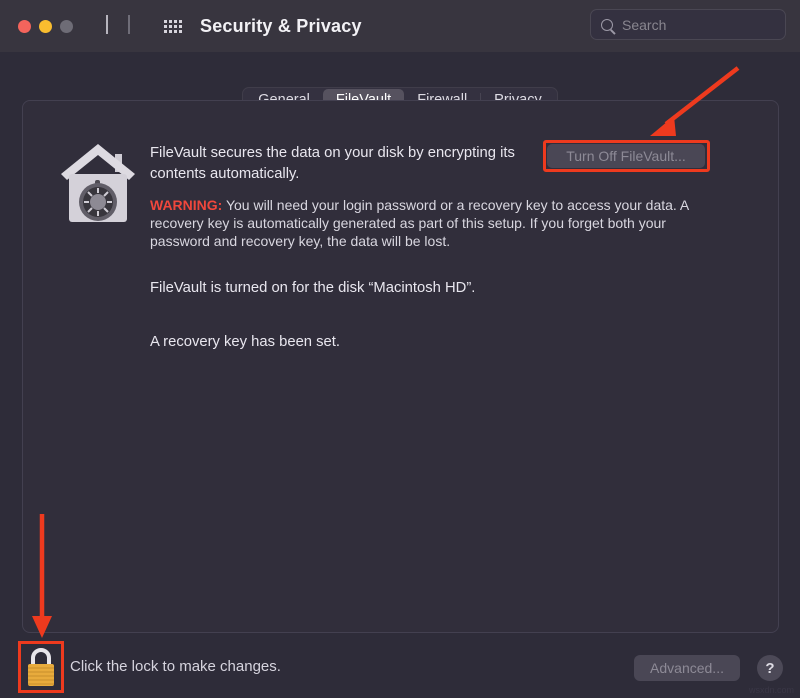  What do you see at coordinates (644, 24) in the screenshot?
I see `search-placeholder: Search` at bounding box center [644, 24].